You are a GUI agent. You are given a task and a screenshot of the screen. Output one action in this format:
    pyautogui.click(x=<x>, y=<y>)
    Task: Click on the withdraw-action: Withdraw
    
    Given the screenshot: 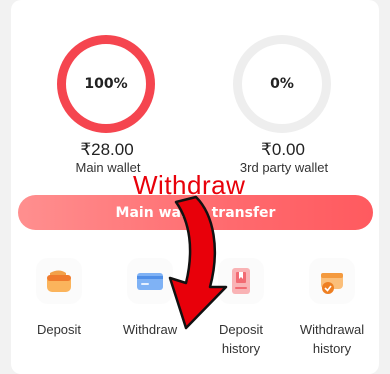 What is the action you would take?
    pyautogui.click(x=150, y=298)
    